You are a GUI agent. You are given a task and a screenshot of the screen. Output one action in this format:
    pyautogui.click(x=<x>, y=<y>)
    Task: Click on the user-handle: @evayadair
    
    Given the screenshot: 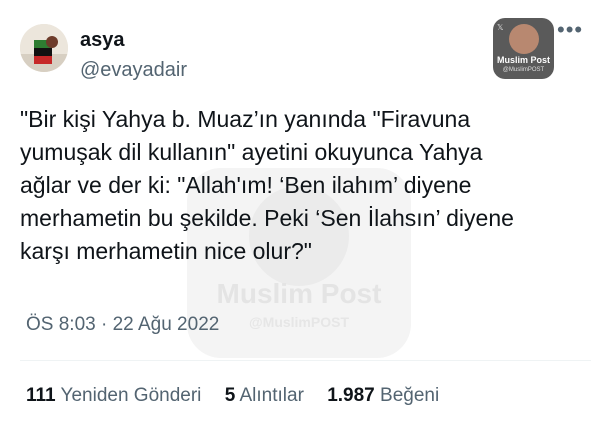 What is the action you would take?
    pyautogui.click(x=133, y=70)
    